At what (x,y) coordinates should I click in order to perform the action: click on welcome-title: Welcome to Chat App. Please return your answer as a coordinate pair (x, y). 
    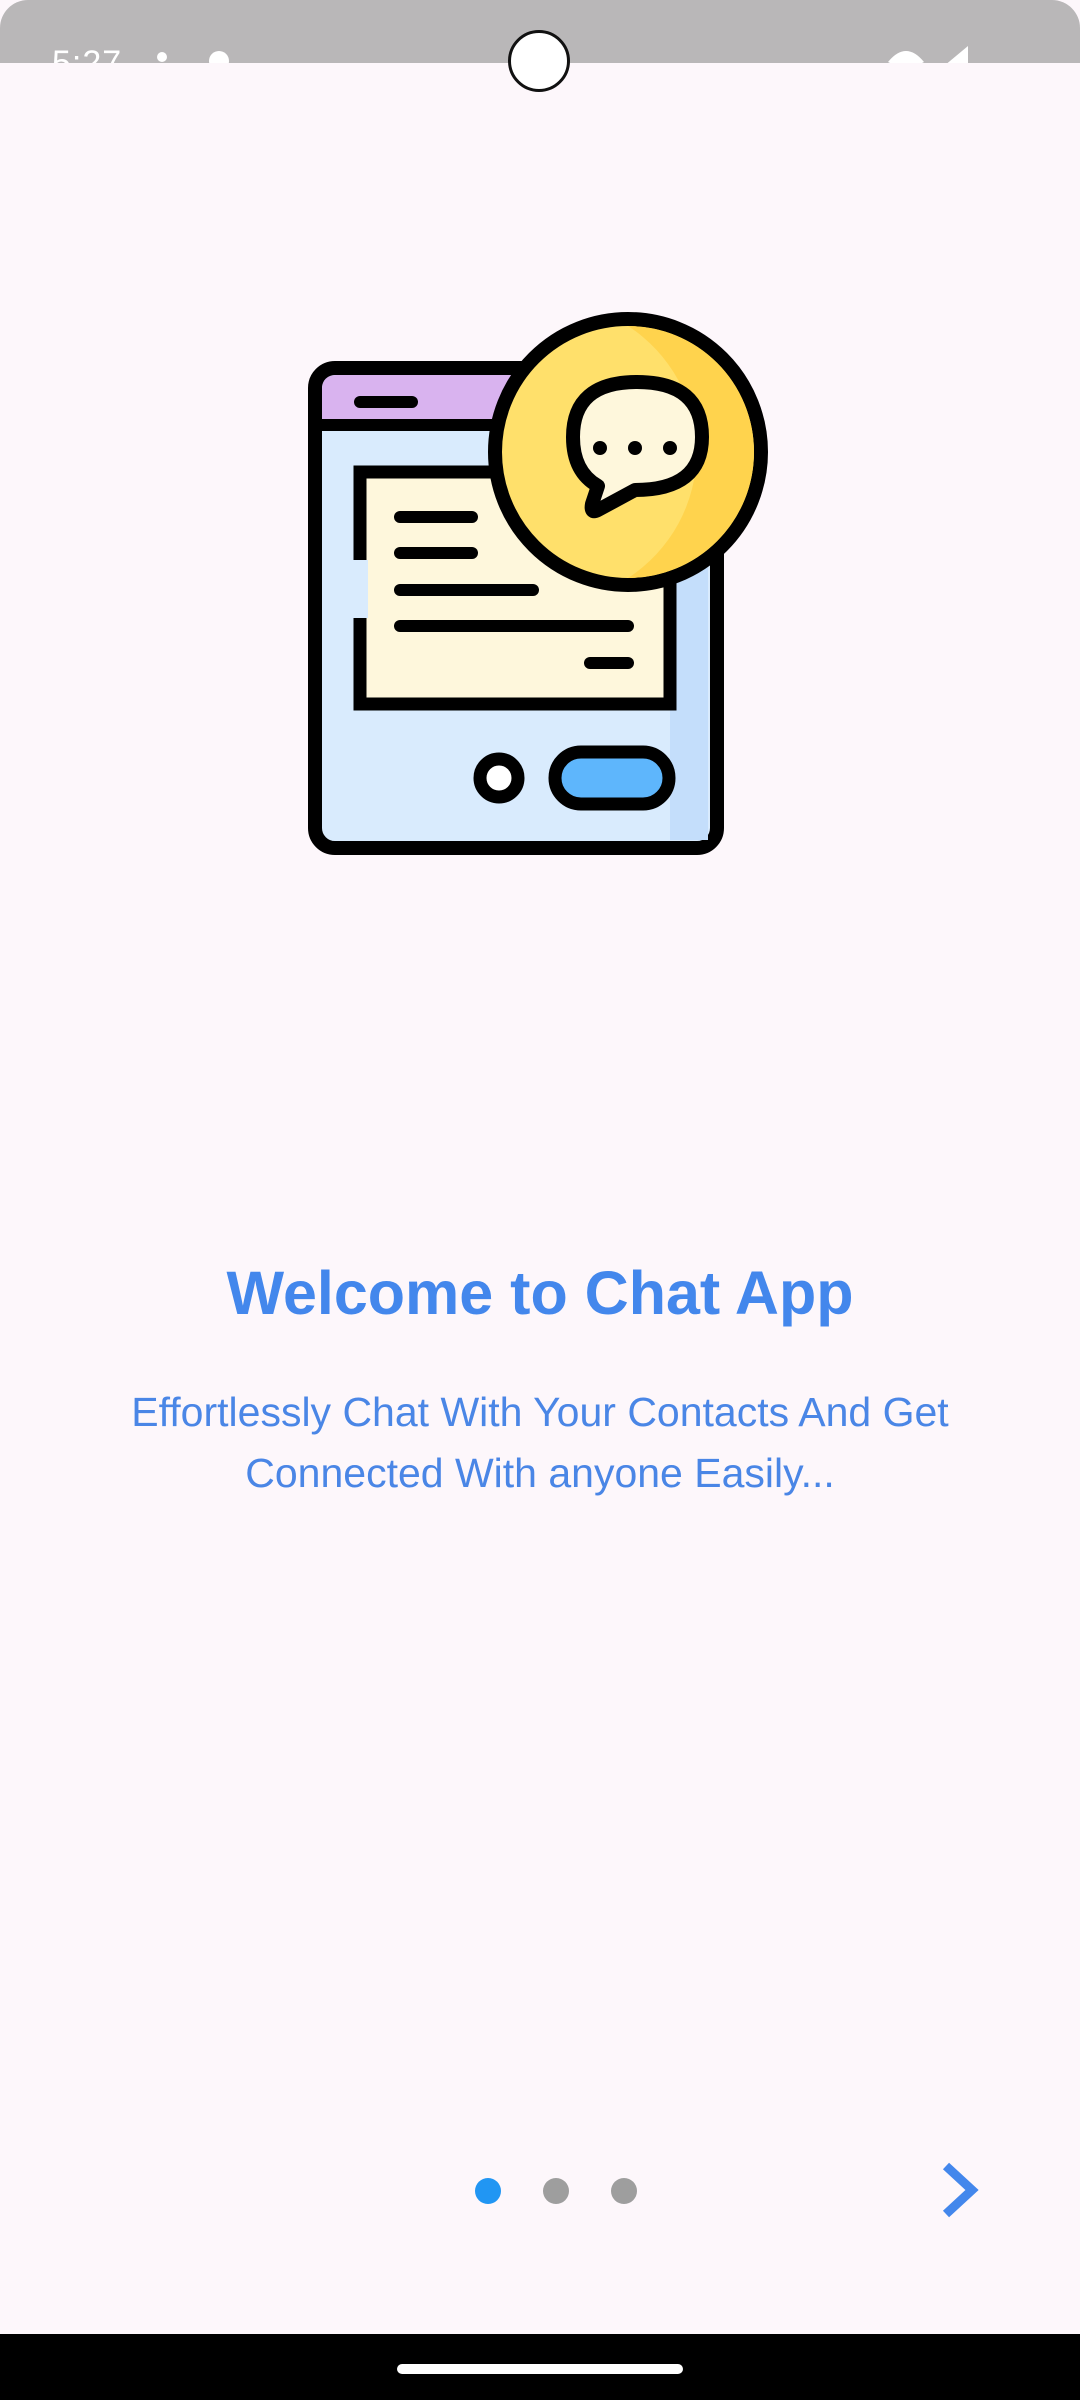
    Looking at the image, I should click on (540, 1293).